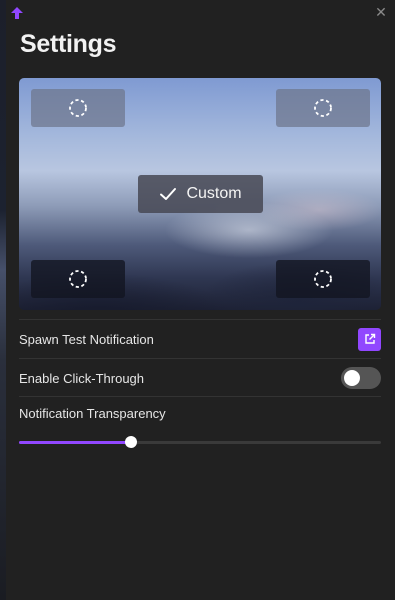 The height and width of the screenshot is (600, 395). I want to click on corner-bottom-left-button, so click(78, 279).